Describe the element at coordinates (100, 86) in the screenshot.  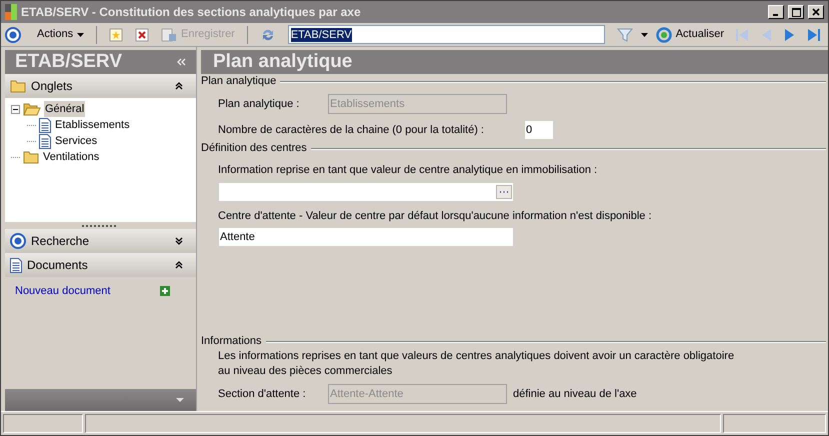
I see `section-header: Onglets` at that location.